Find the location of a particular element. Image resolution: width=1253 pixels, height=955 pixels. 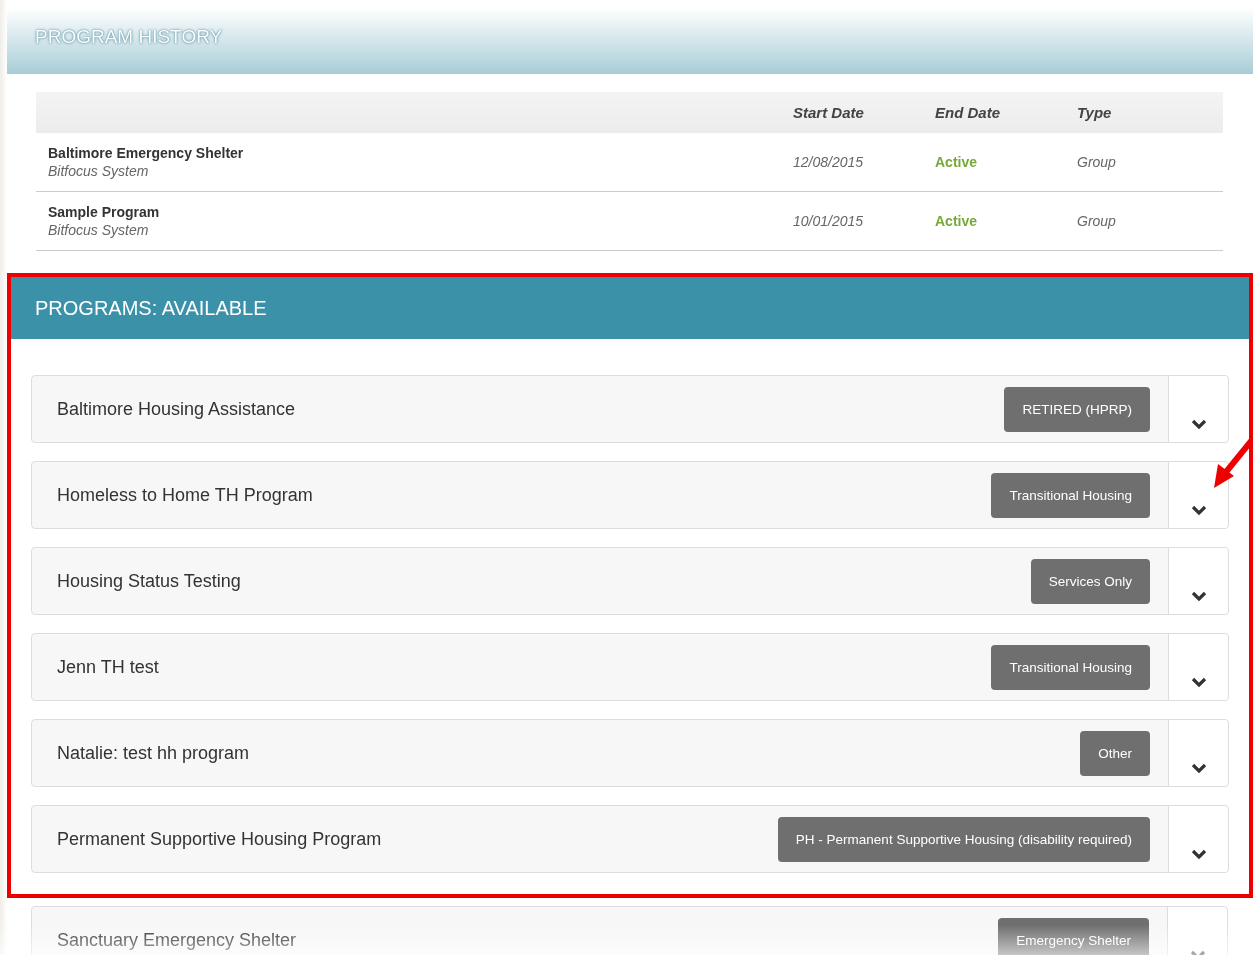

program-name: Sanctuary Emergency Shelter is located at coordinates (177, 940).